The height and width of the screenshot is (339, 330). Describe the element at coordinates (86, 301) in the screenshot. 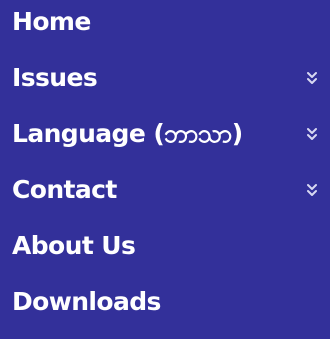

I see `menu-item-downloads-label: Downloads` at that location.